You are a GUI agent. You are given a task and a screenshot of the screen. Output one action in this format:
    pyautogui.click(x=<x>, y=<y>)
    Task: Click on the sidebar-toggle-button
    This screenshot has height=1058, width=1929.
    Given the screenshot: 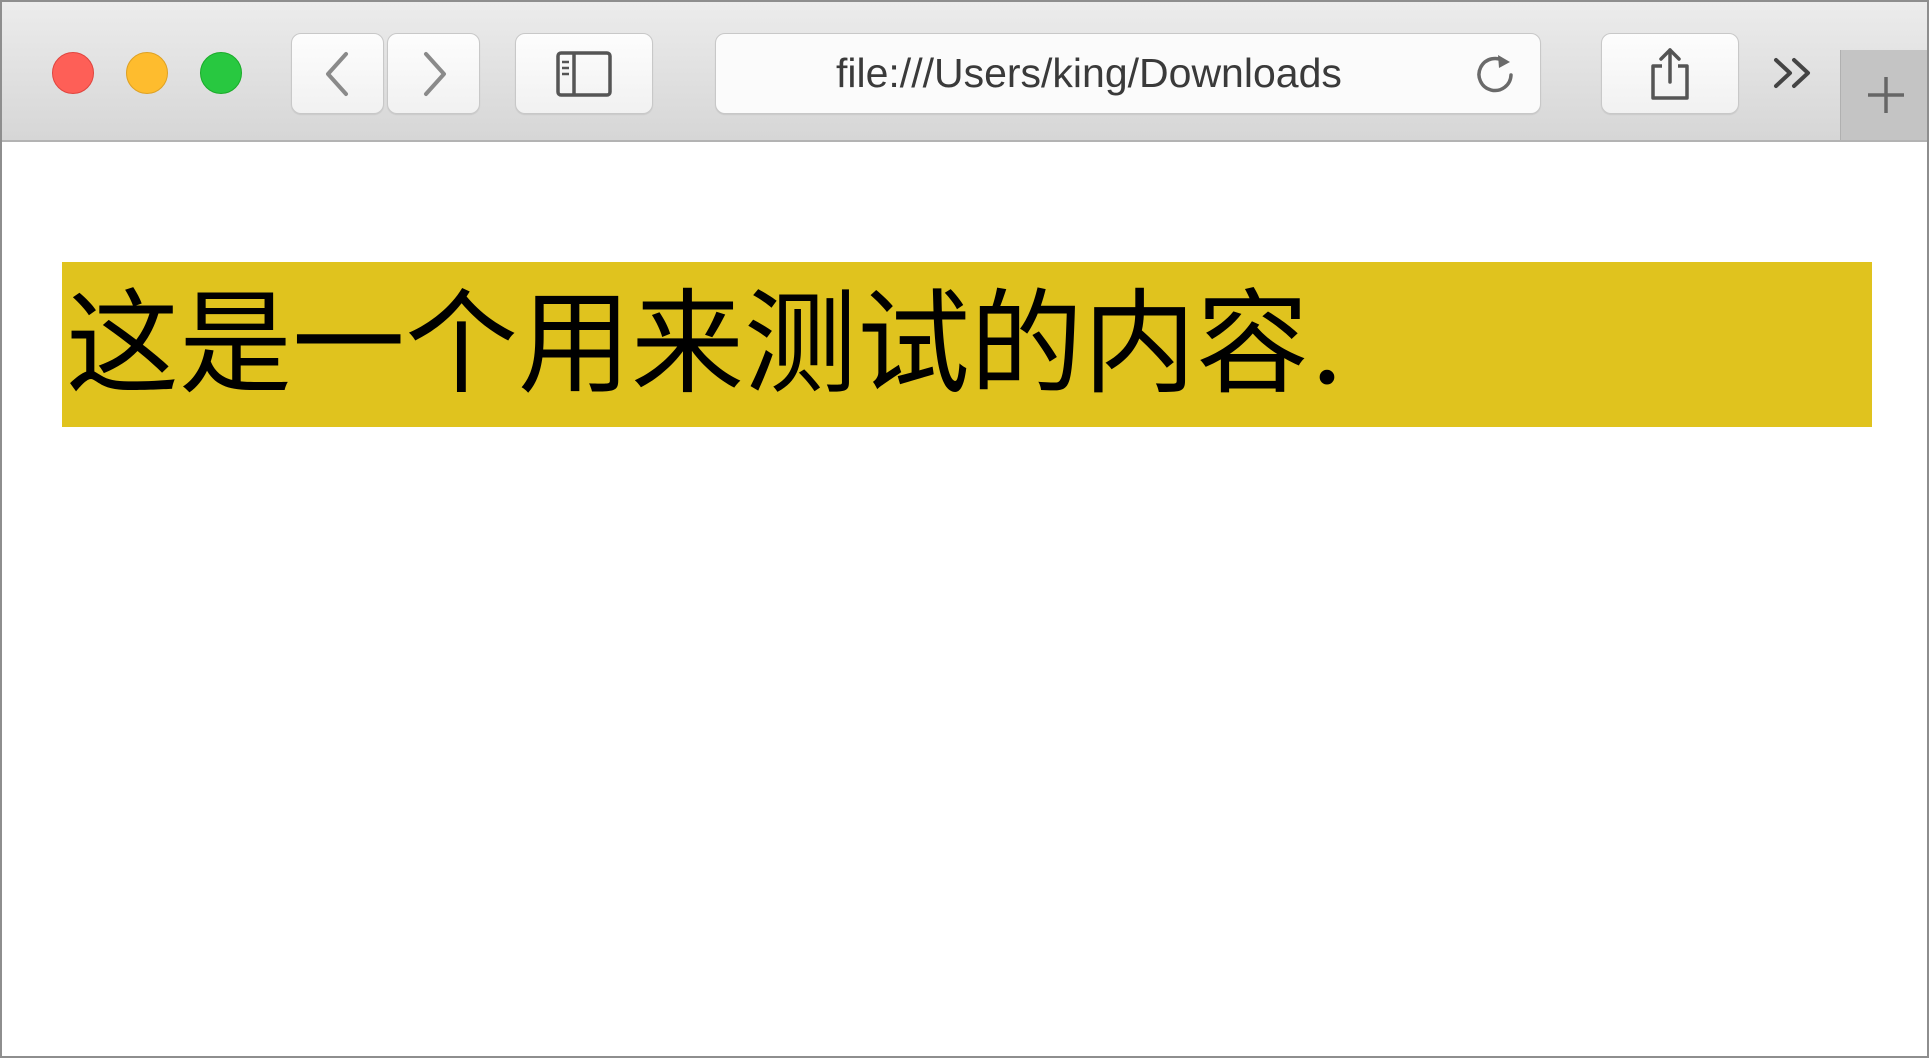 What is the action you would take?
    pyautogui.click(x=584, y=73)
    